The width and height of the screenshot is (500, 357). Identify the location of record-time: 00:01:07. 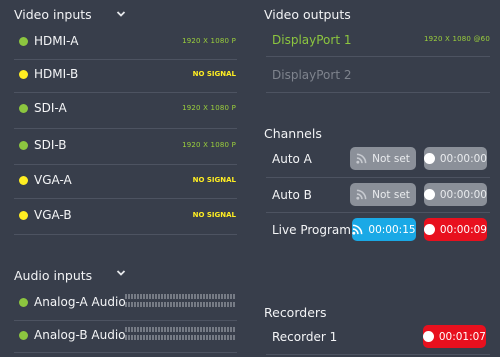
(462, 336).